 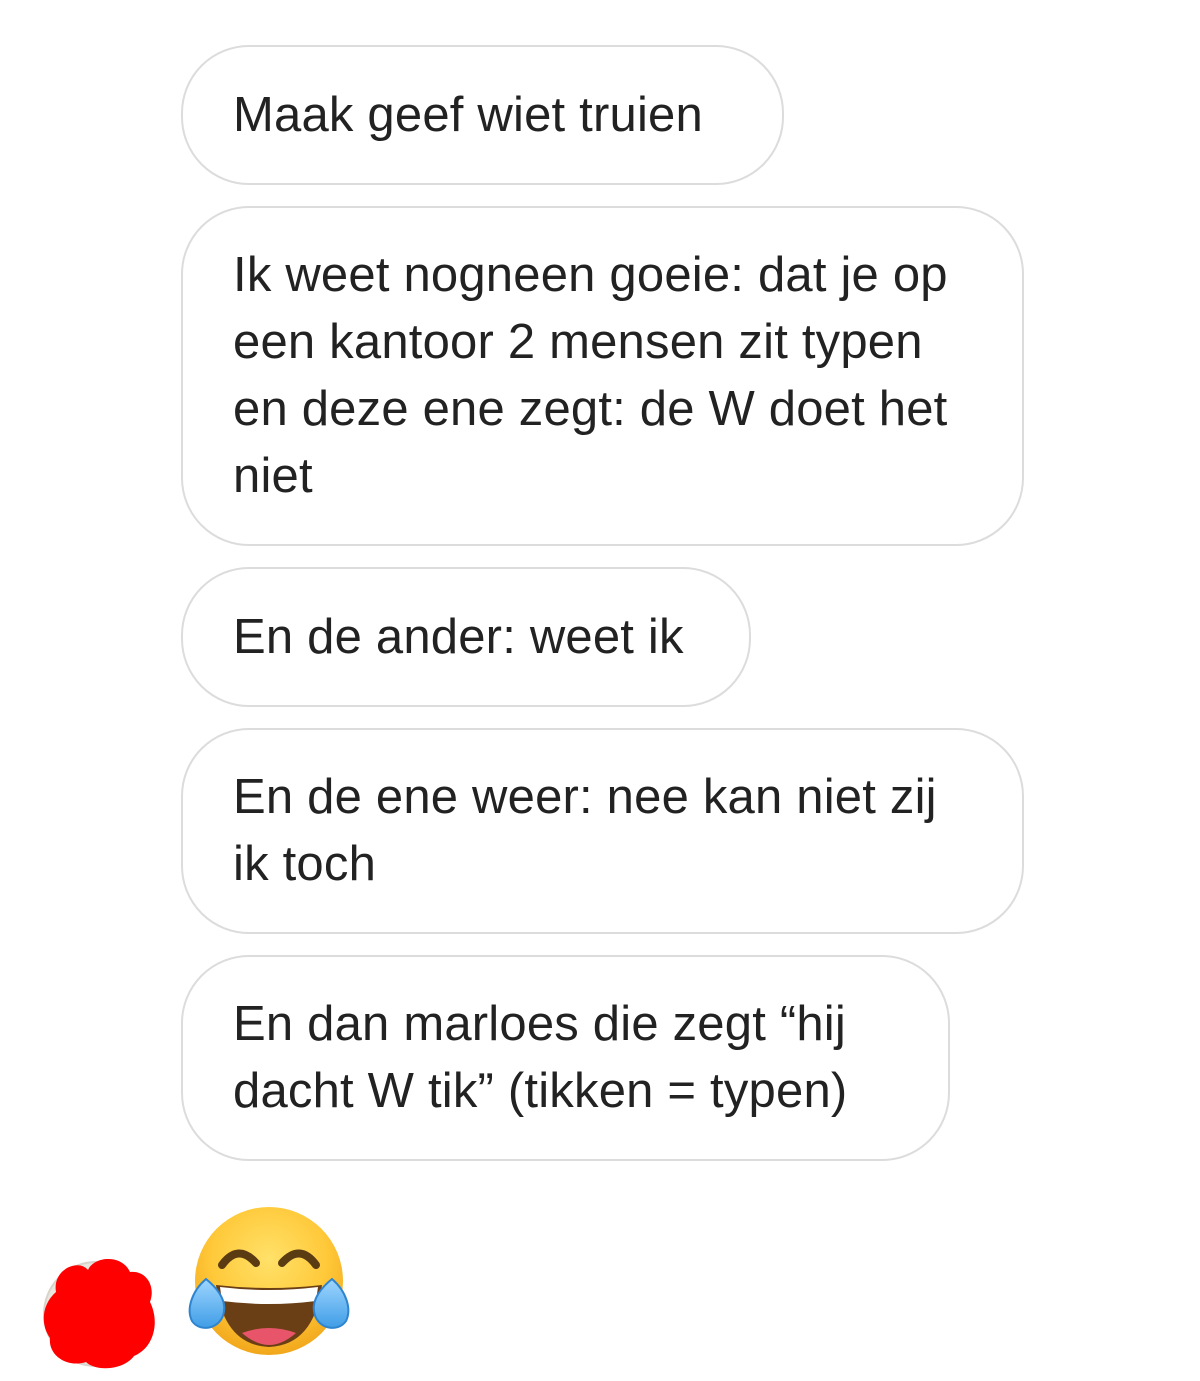 What do you see at coordinates (468, 114) in the screenshot?
I see `message-text: Maak geef wiet truien` at bounding box center [468, 114].